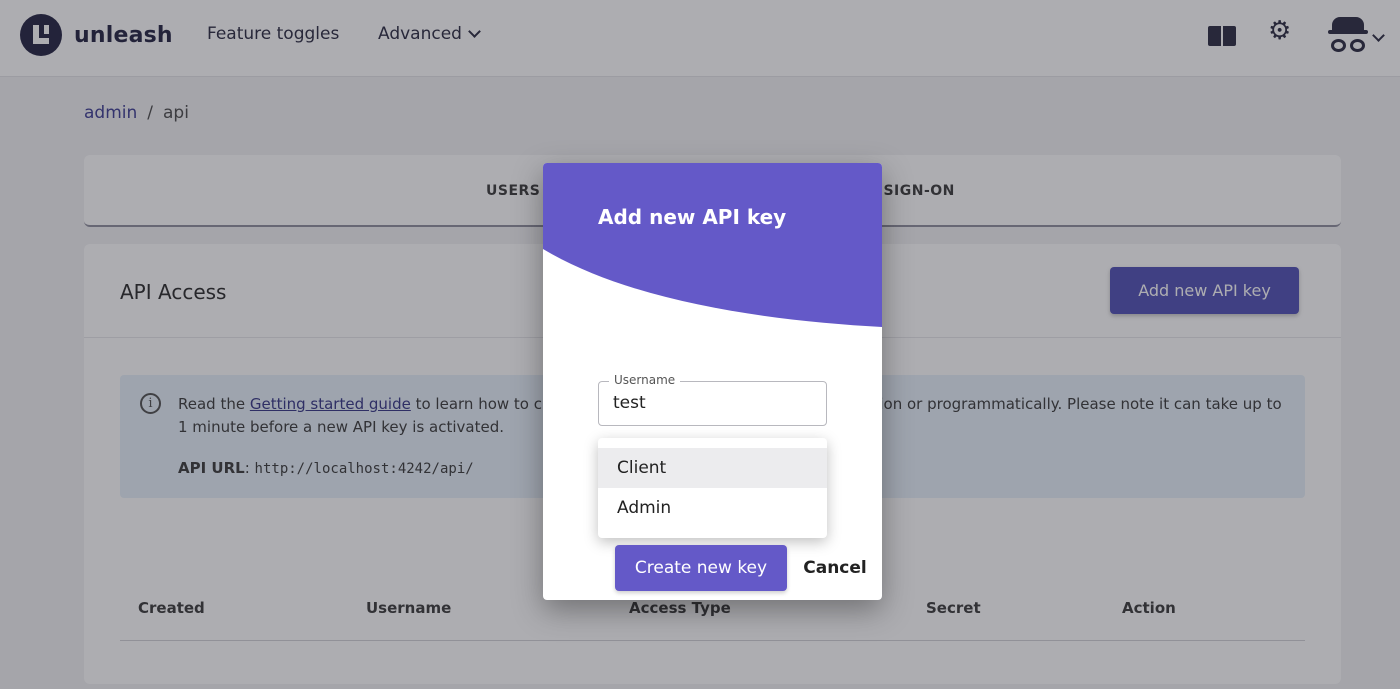 Image resolution: width=1400 pixels, height=689 pixels. Describe the element at coordinates (713, 403) in the screenshot. I see `username-input` at that location.